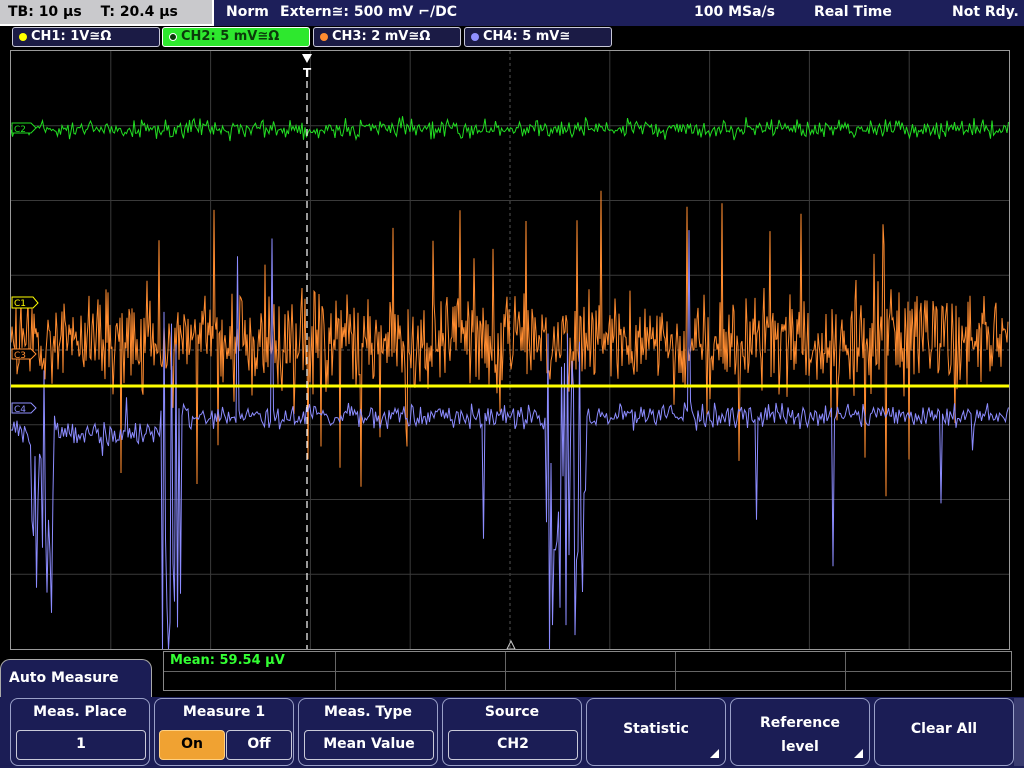 The width and height of the screenshot is (1024, 768). I want to click on meas-type-label: Meas. Type, so click(368, 712).